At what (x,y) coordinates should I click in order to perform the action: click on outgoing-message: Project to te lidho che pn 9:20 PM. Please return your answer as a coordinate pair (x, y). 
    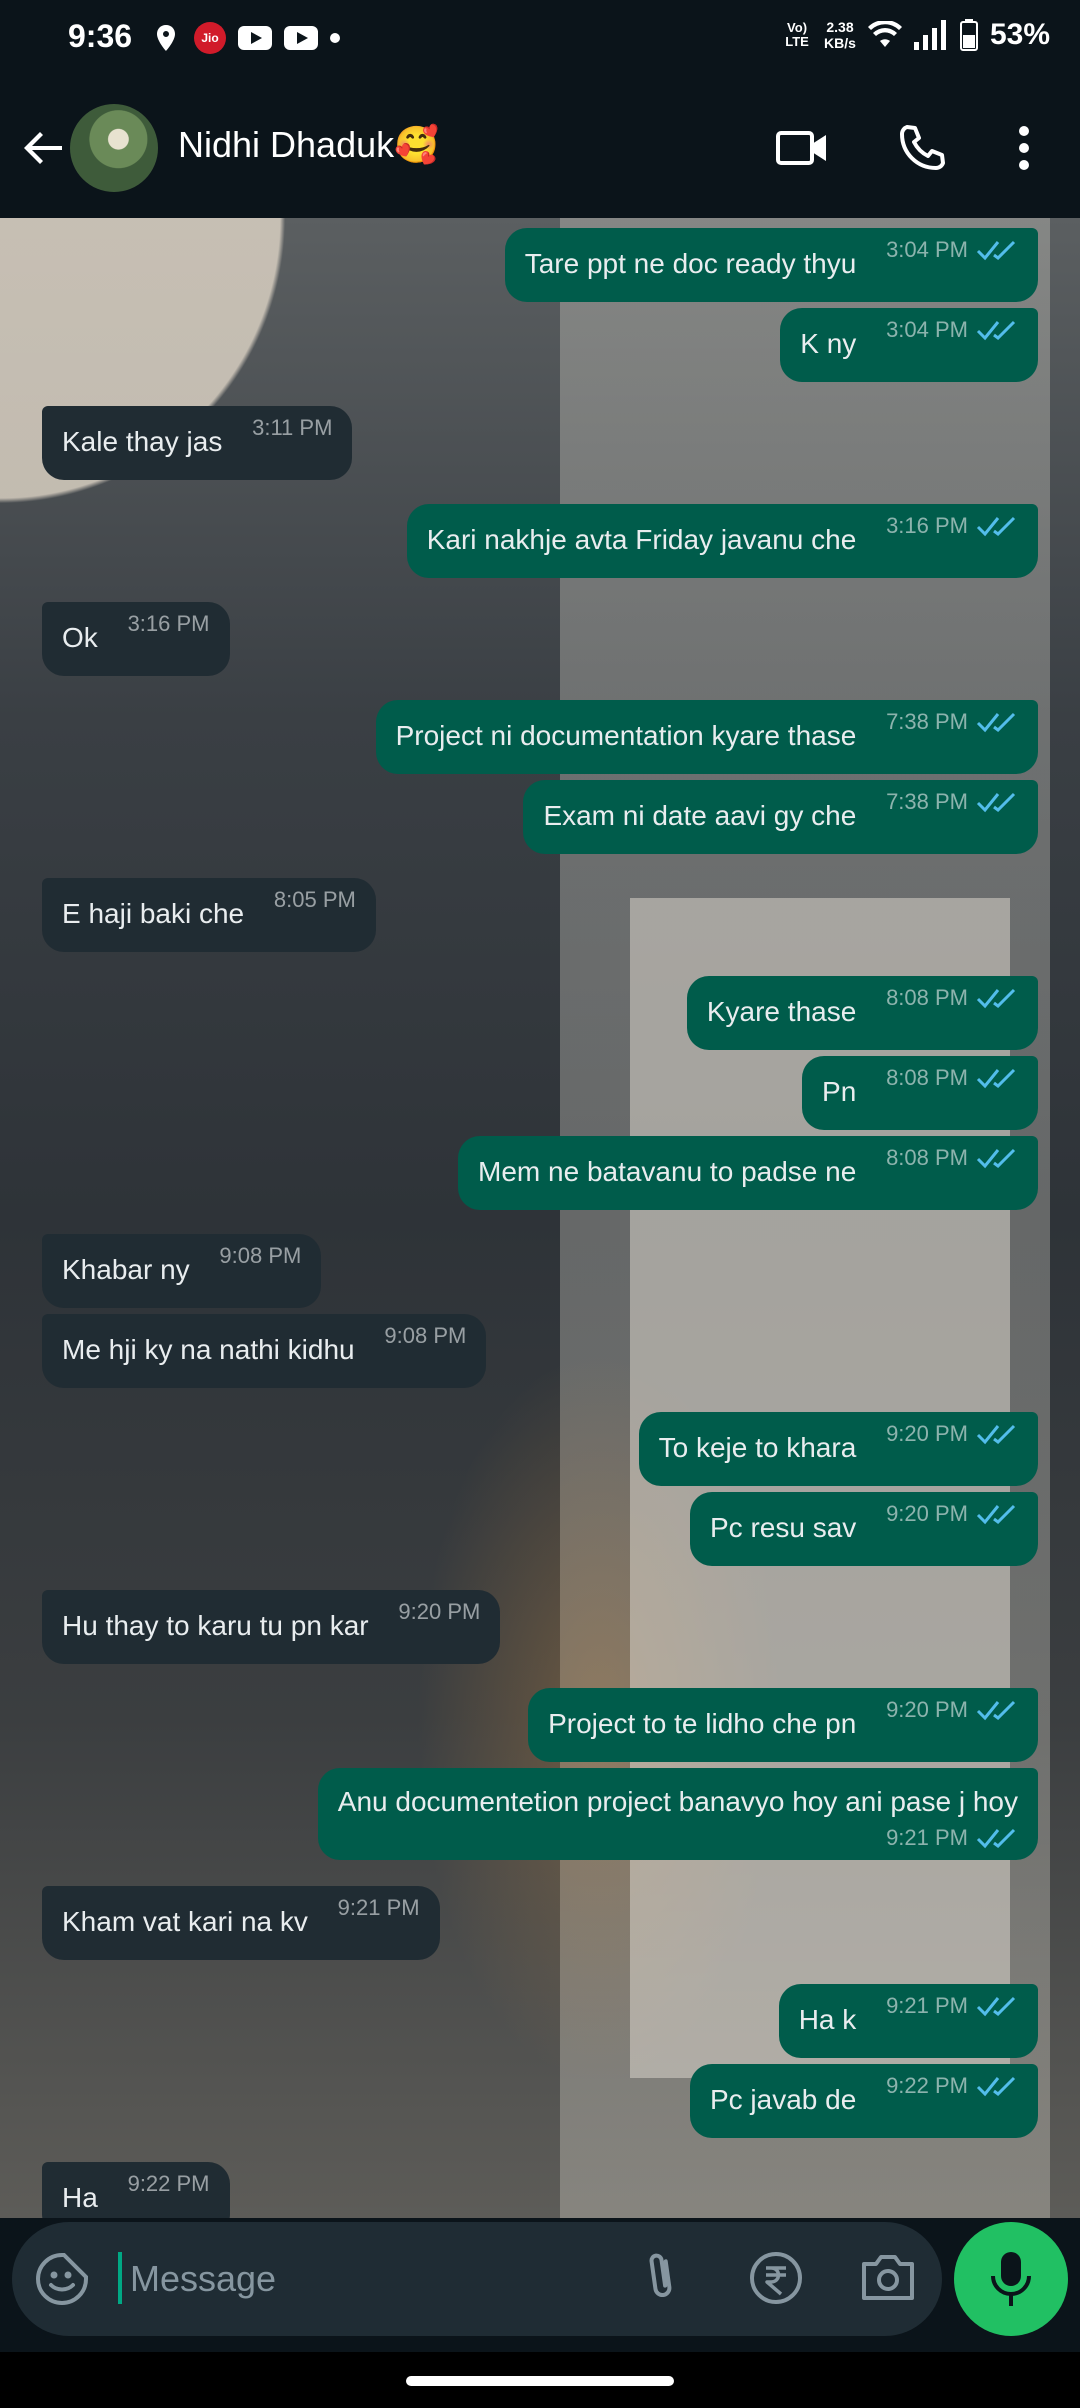
    Looking at the image, I should click on (783, 1725).